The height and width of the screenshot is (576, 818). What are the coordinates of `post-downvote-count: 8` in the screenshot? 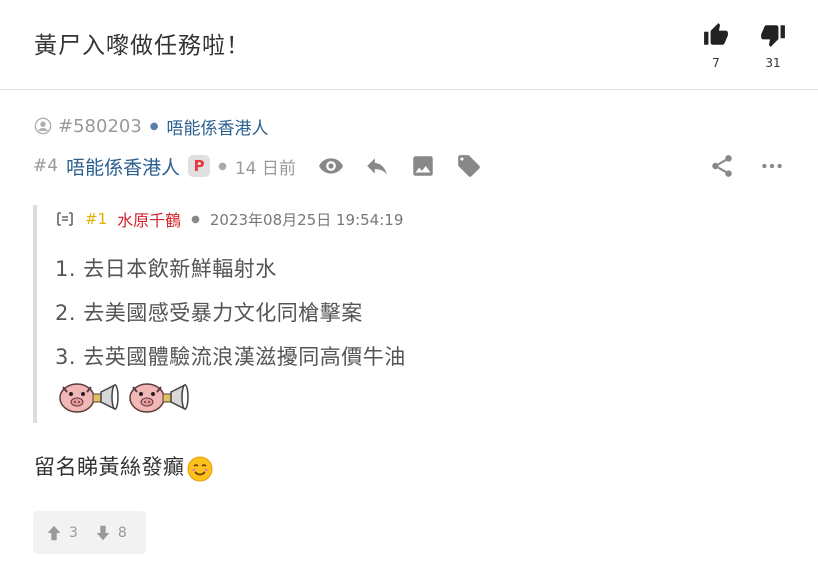 It's located at (122, 532).